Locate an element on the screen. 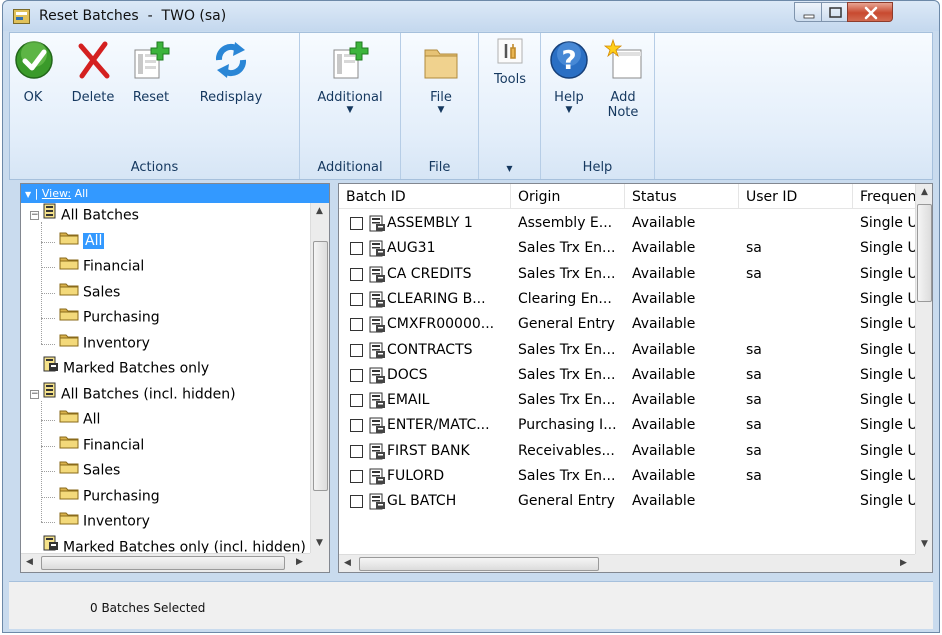  grid-vertical-scroll-thumb is located at coordinates (924, 253).